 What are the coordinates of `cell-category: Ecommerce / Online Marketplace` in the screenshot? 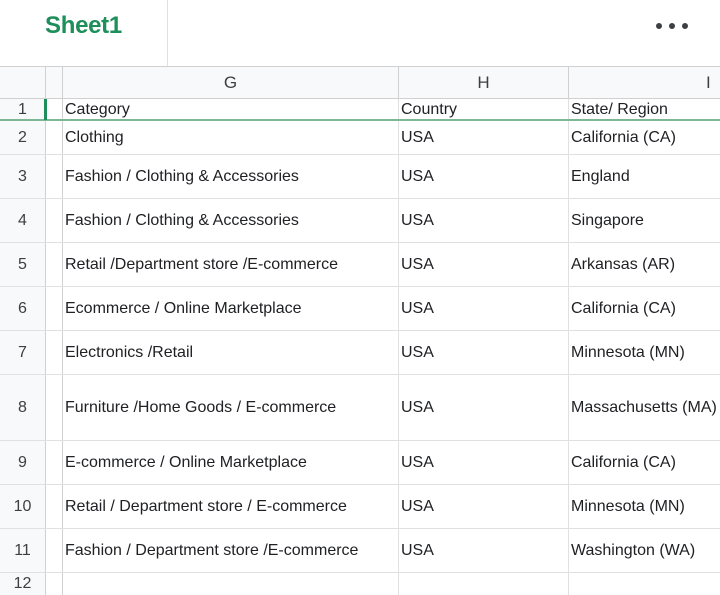 It's located at (231, 308).